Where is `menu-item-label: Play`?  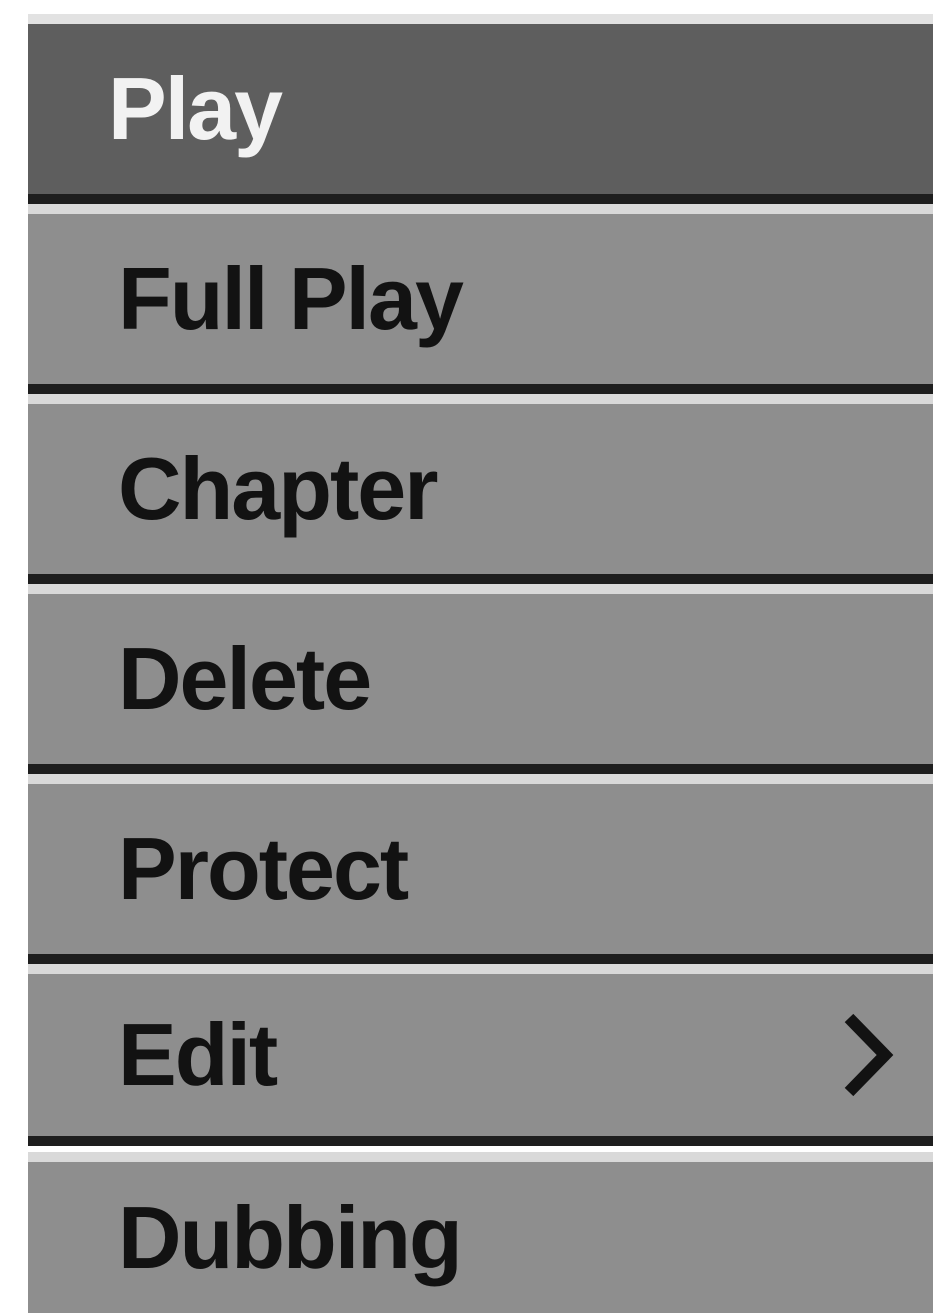
menu-item-label: Play is located at coordinates (195, 108).